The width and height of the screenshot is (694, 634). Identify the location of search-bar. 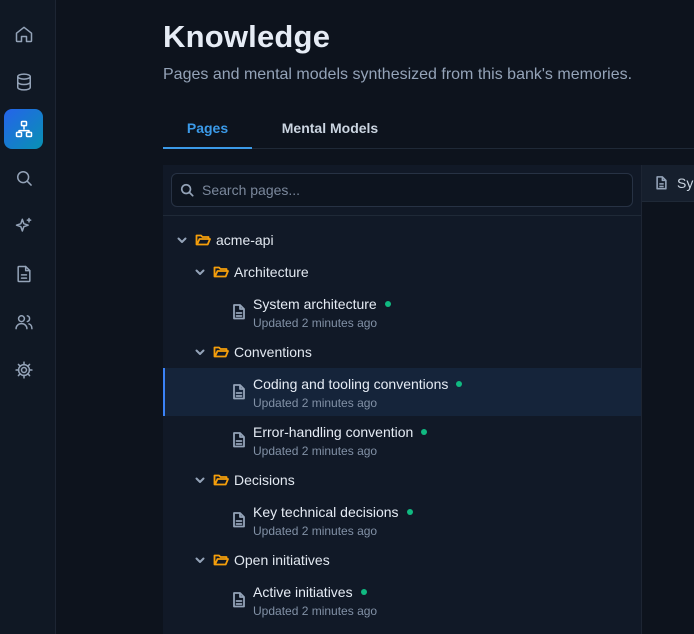
(402, 190).